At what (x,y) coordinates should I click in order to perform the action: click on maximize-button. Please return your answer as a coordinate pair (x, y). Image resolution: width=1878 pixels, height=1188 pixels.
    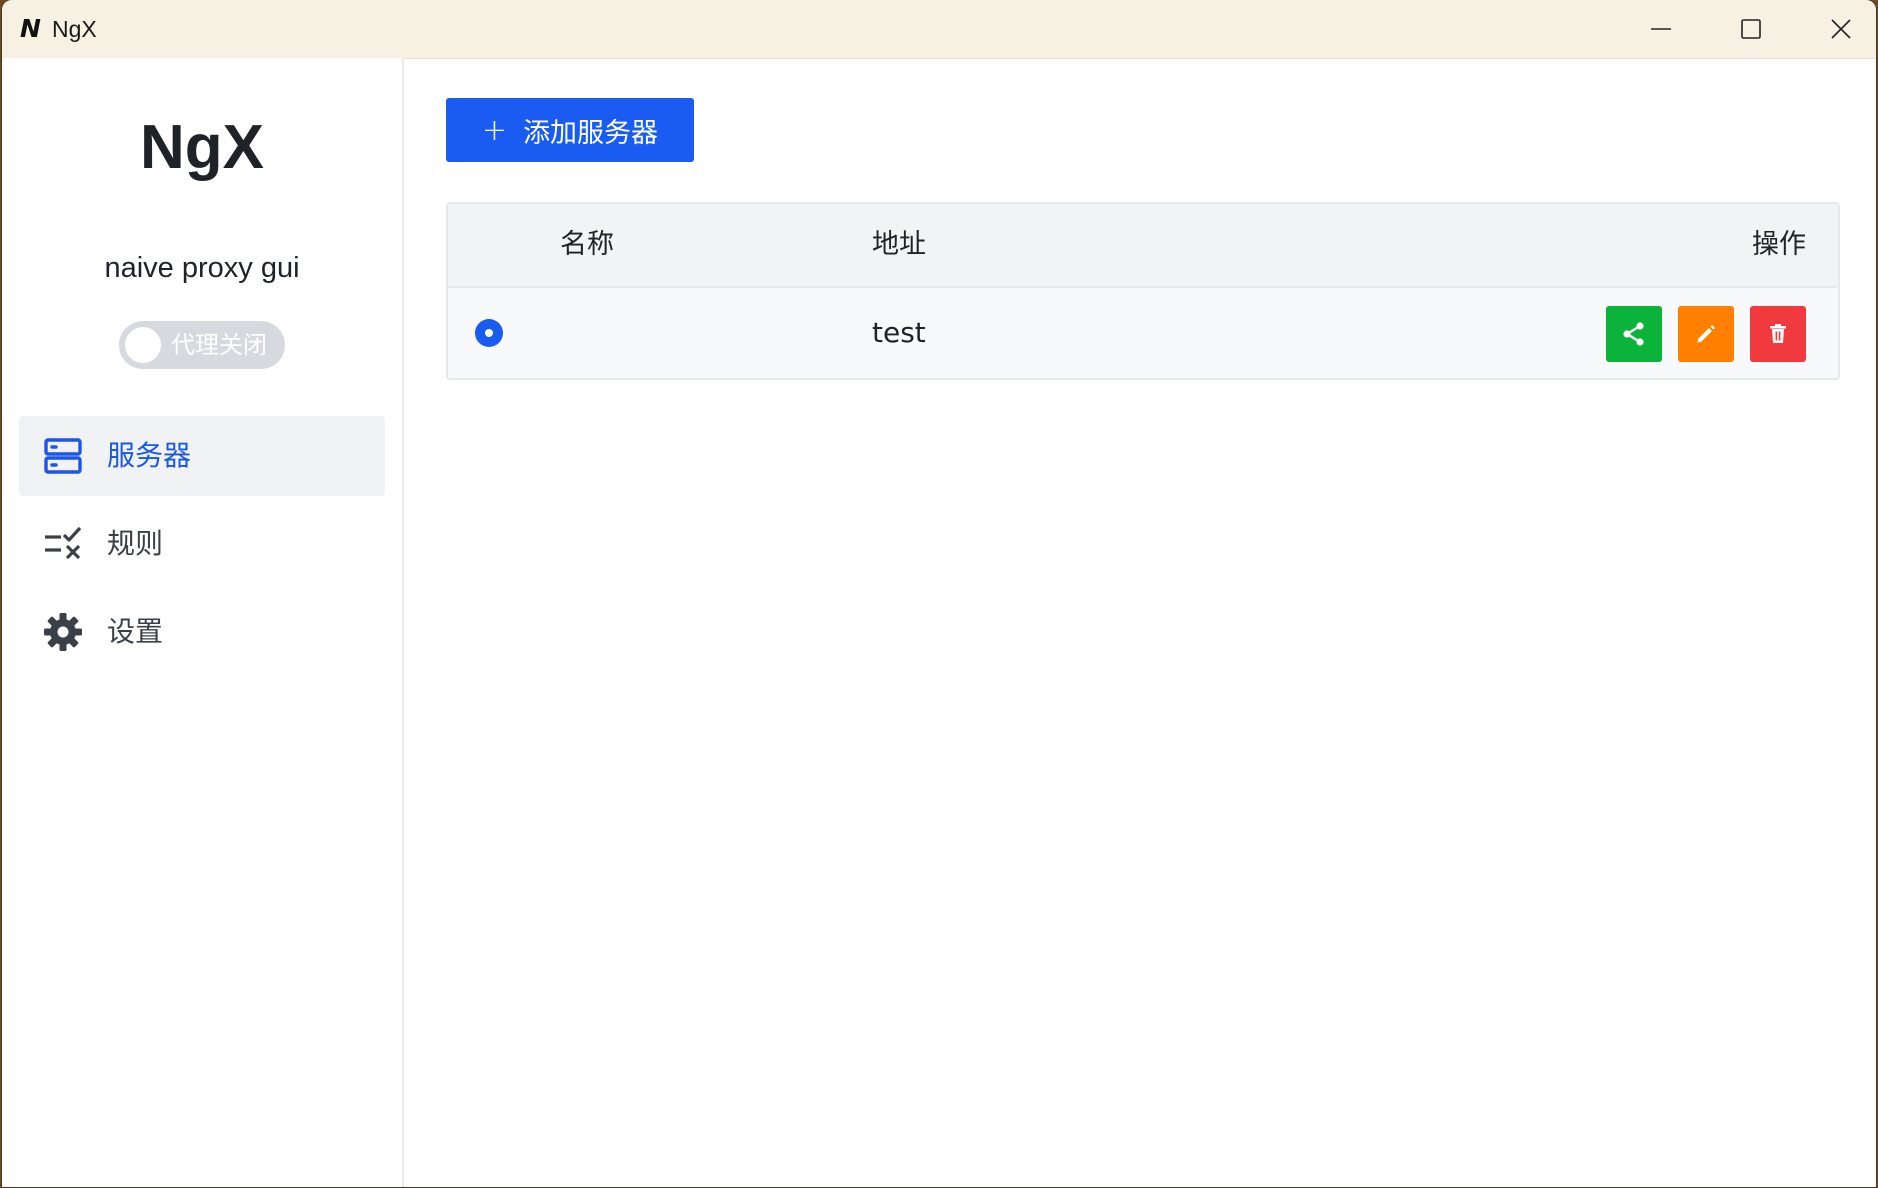
    Looking at the image, I should click on (1751, 29).